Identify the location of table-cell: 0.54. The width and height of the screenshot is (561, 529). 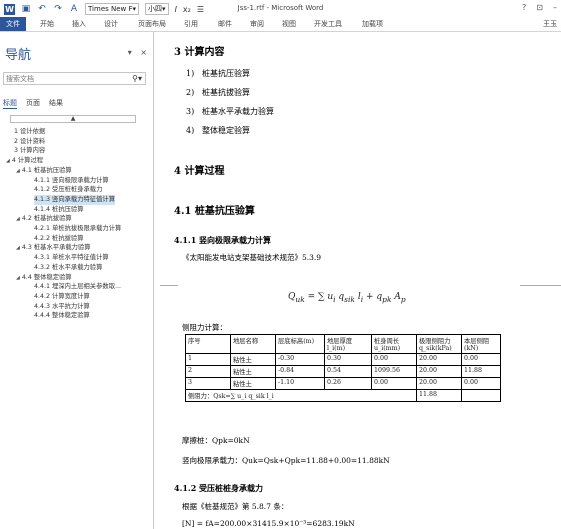
(348, 371).